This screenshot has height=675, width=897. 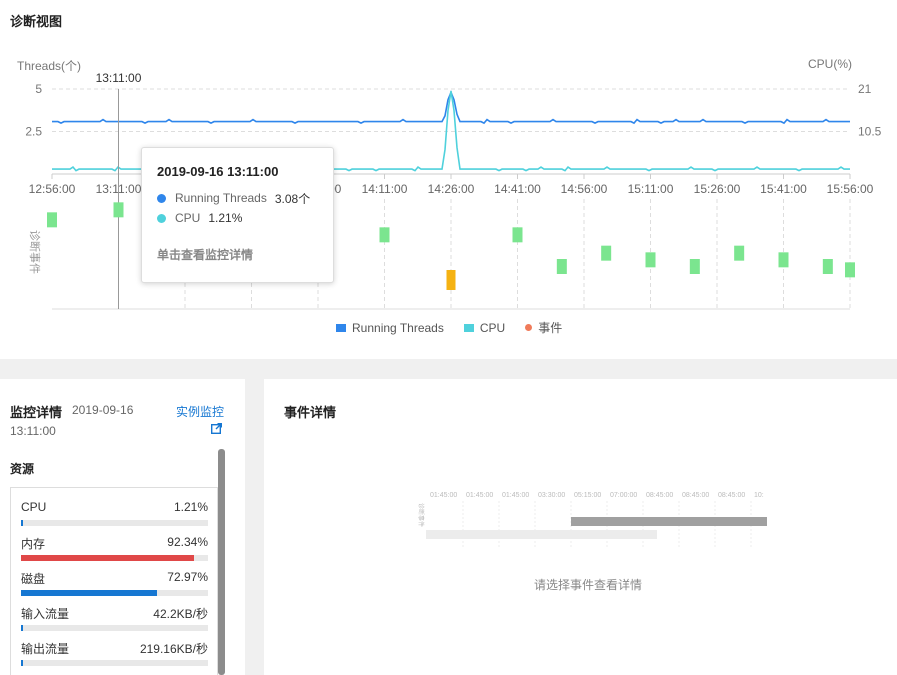 What do you see at coordinates (759, 495) in the screenshot?
I see `placeholder-tick-label: 10:` at bounding box center [759, 495].